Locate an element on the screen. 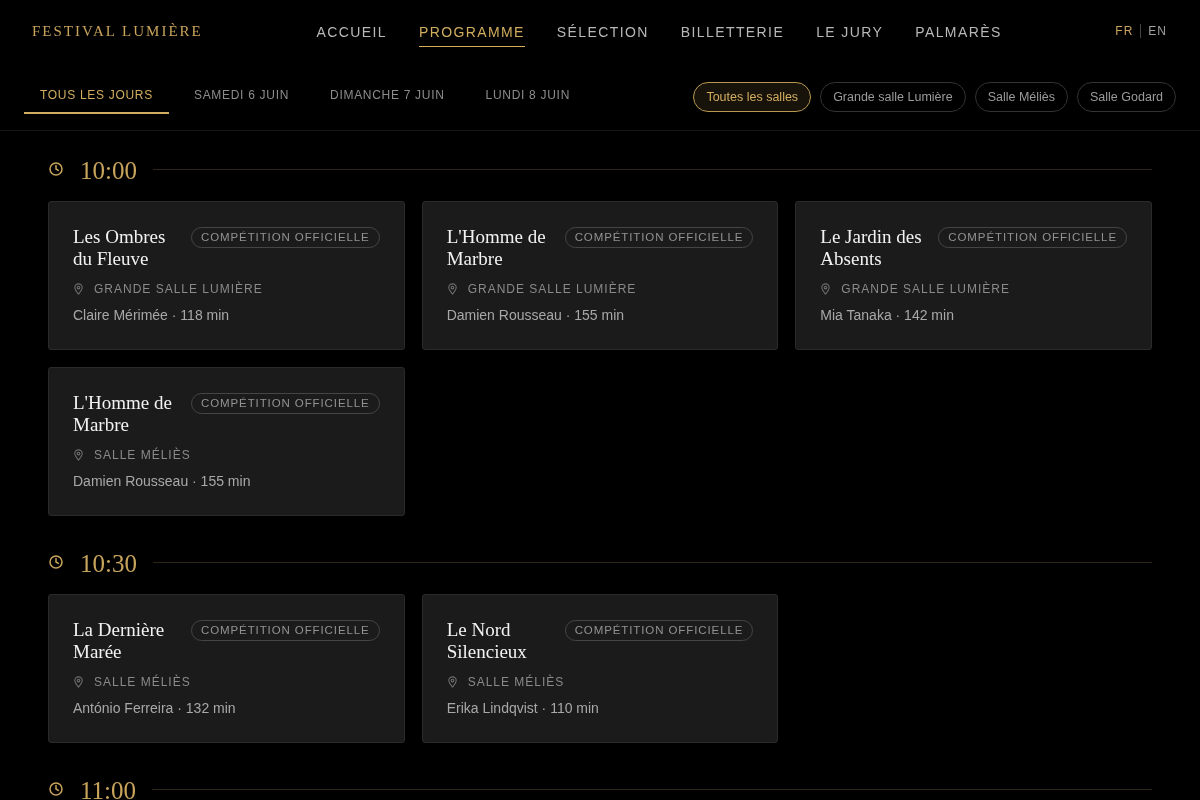  screening-card: L'Homme de Marbre COMPÉTITION OFFICIELLE SALLE MÉLIÈS Damien Rousseau · 155 min is located at coordinates (226, 441).